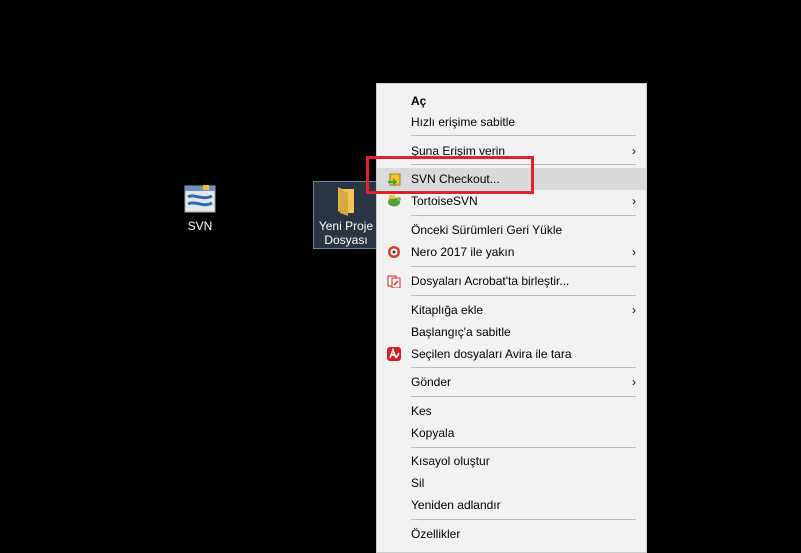  Describe the element at coordinates (511, 461) in the screenshot. I see `menu-item-create-shortcut: Kısayol oluştur` at that location.